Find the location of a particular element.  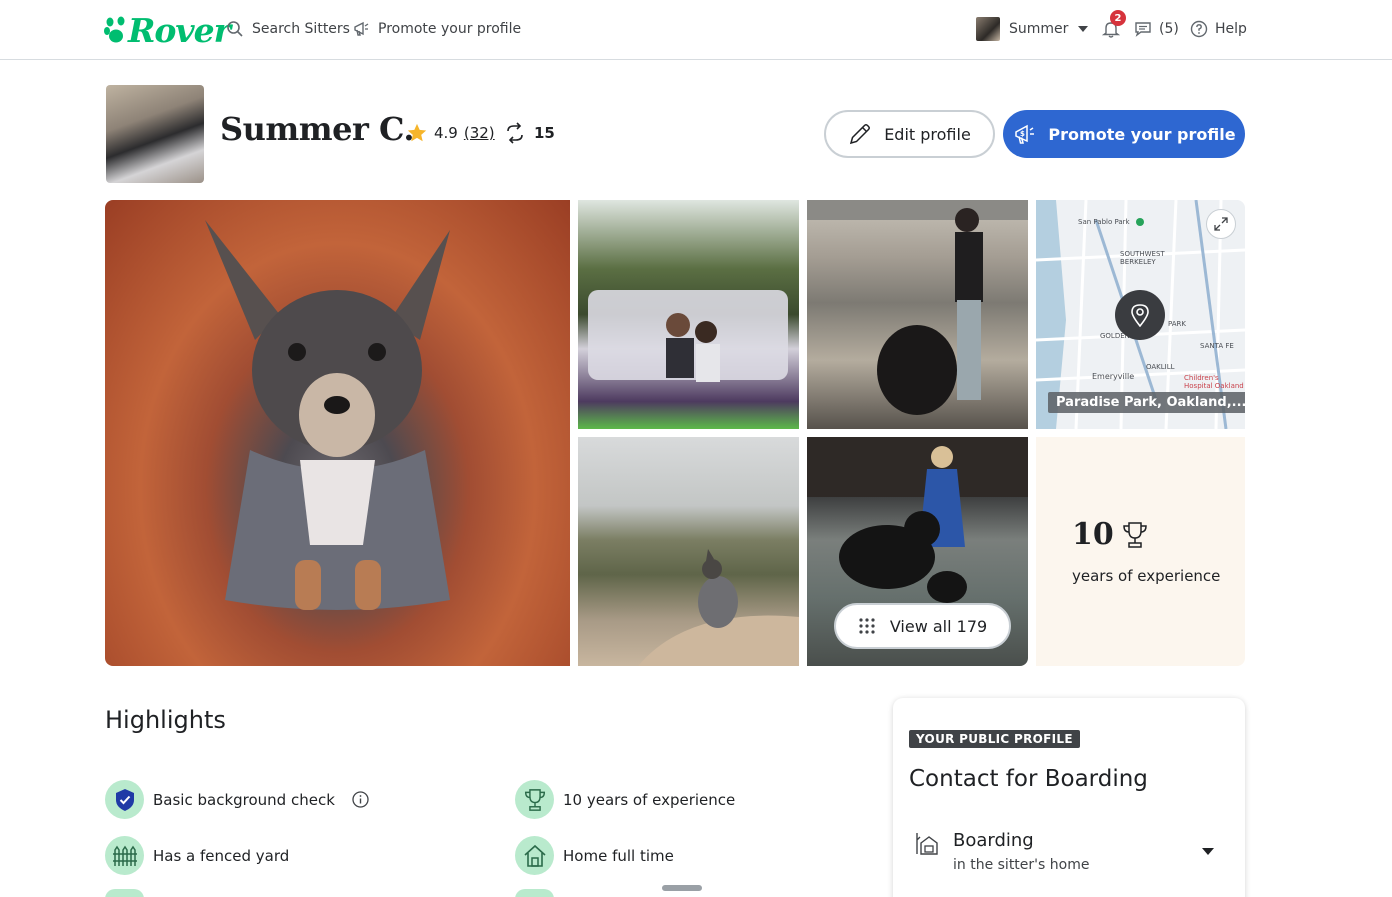

map-label: PARK is located at coordinates (1177, 324).